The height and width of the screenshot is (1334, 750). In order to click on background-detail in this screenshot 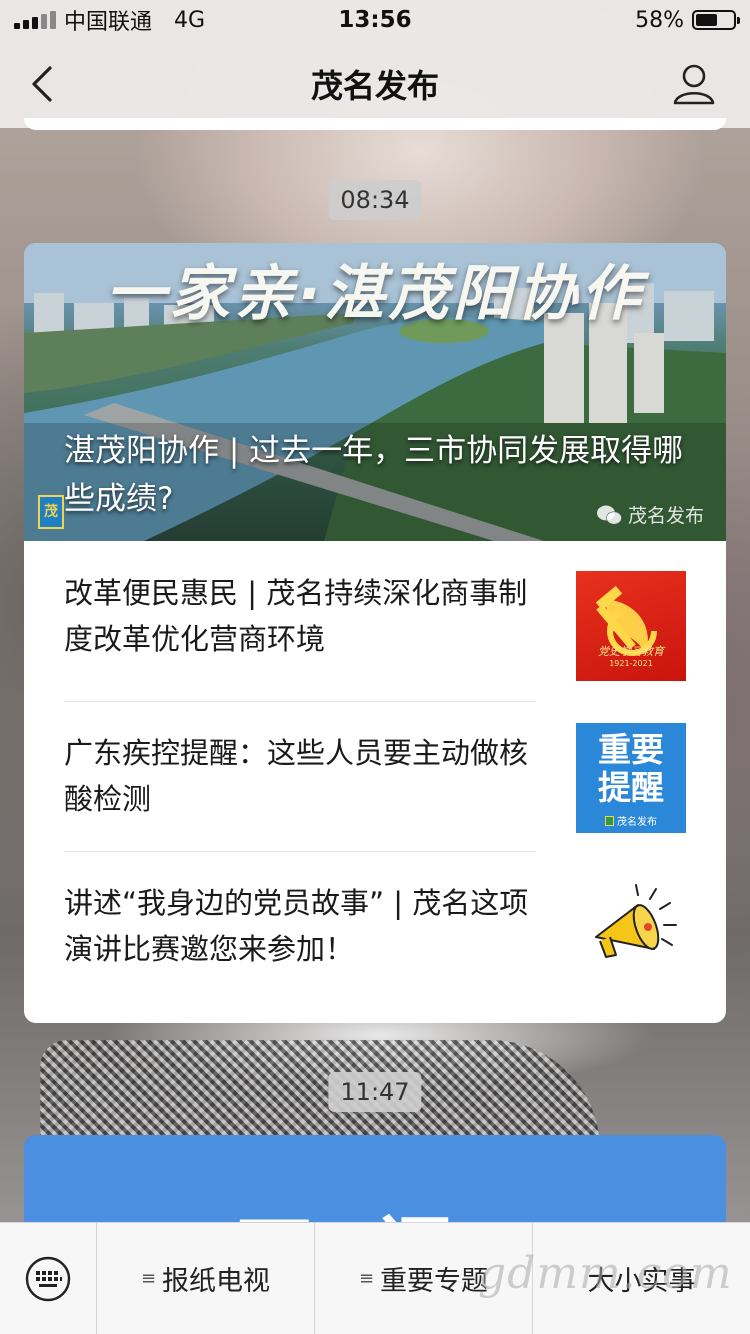, I will do `click(320, 1095)`.